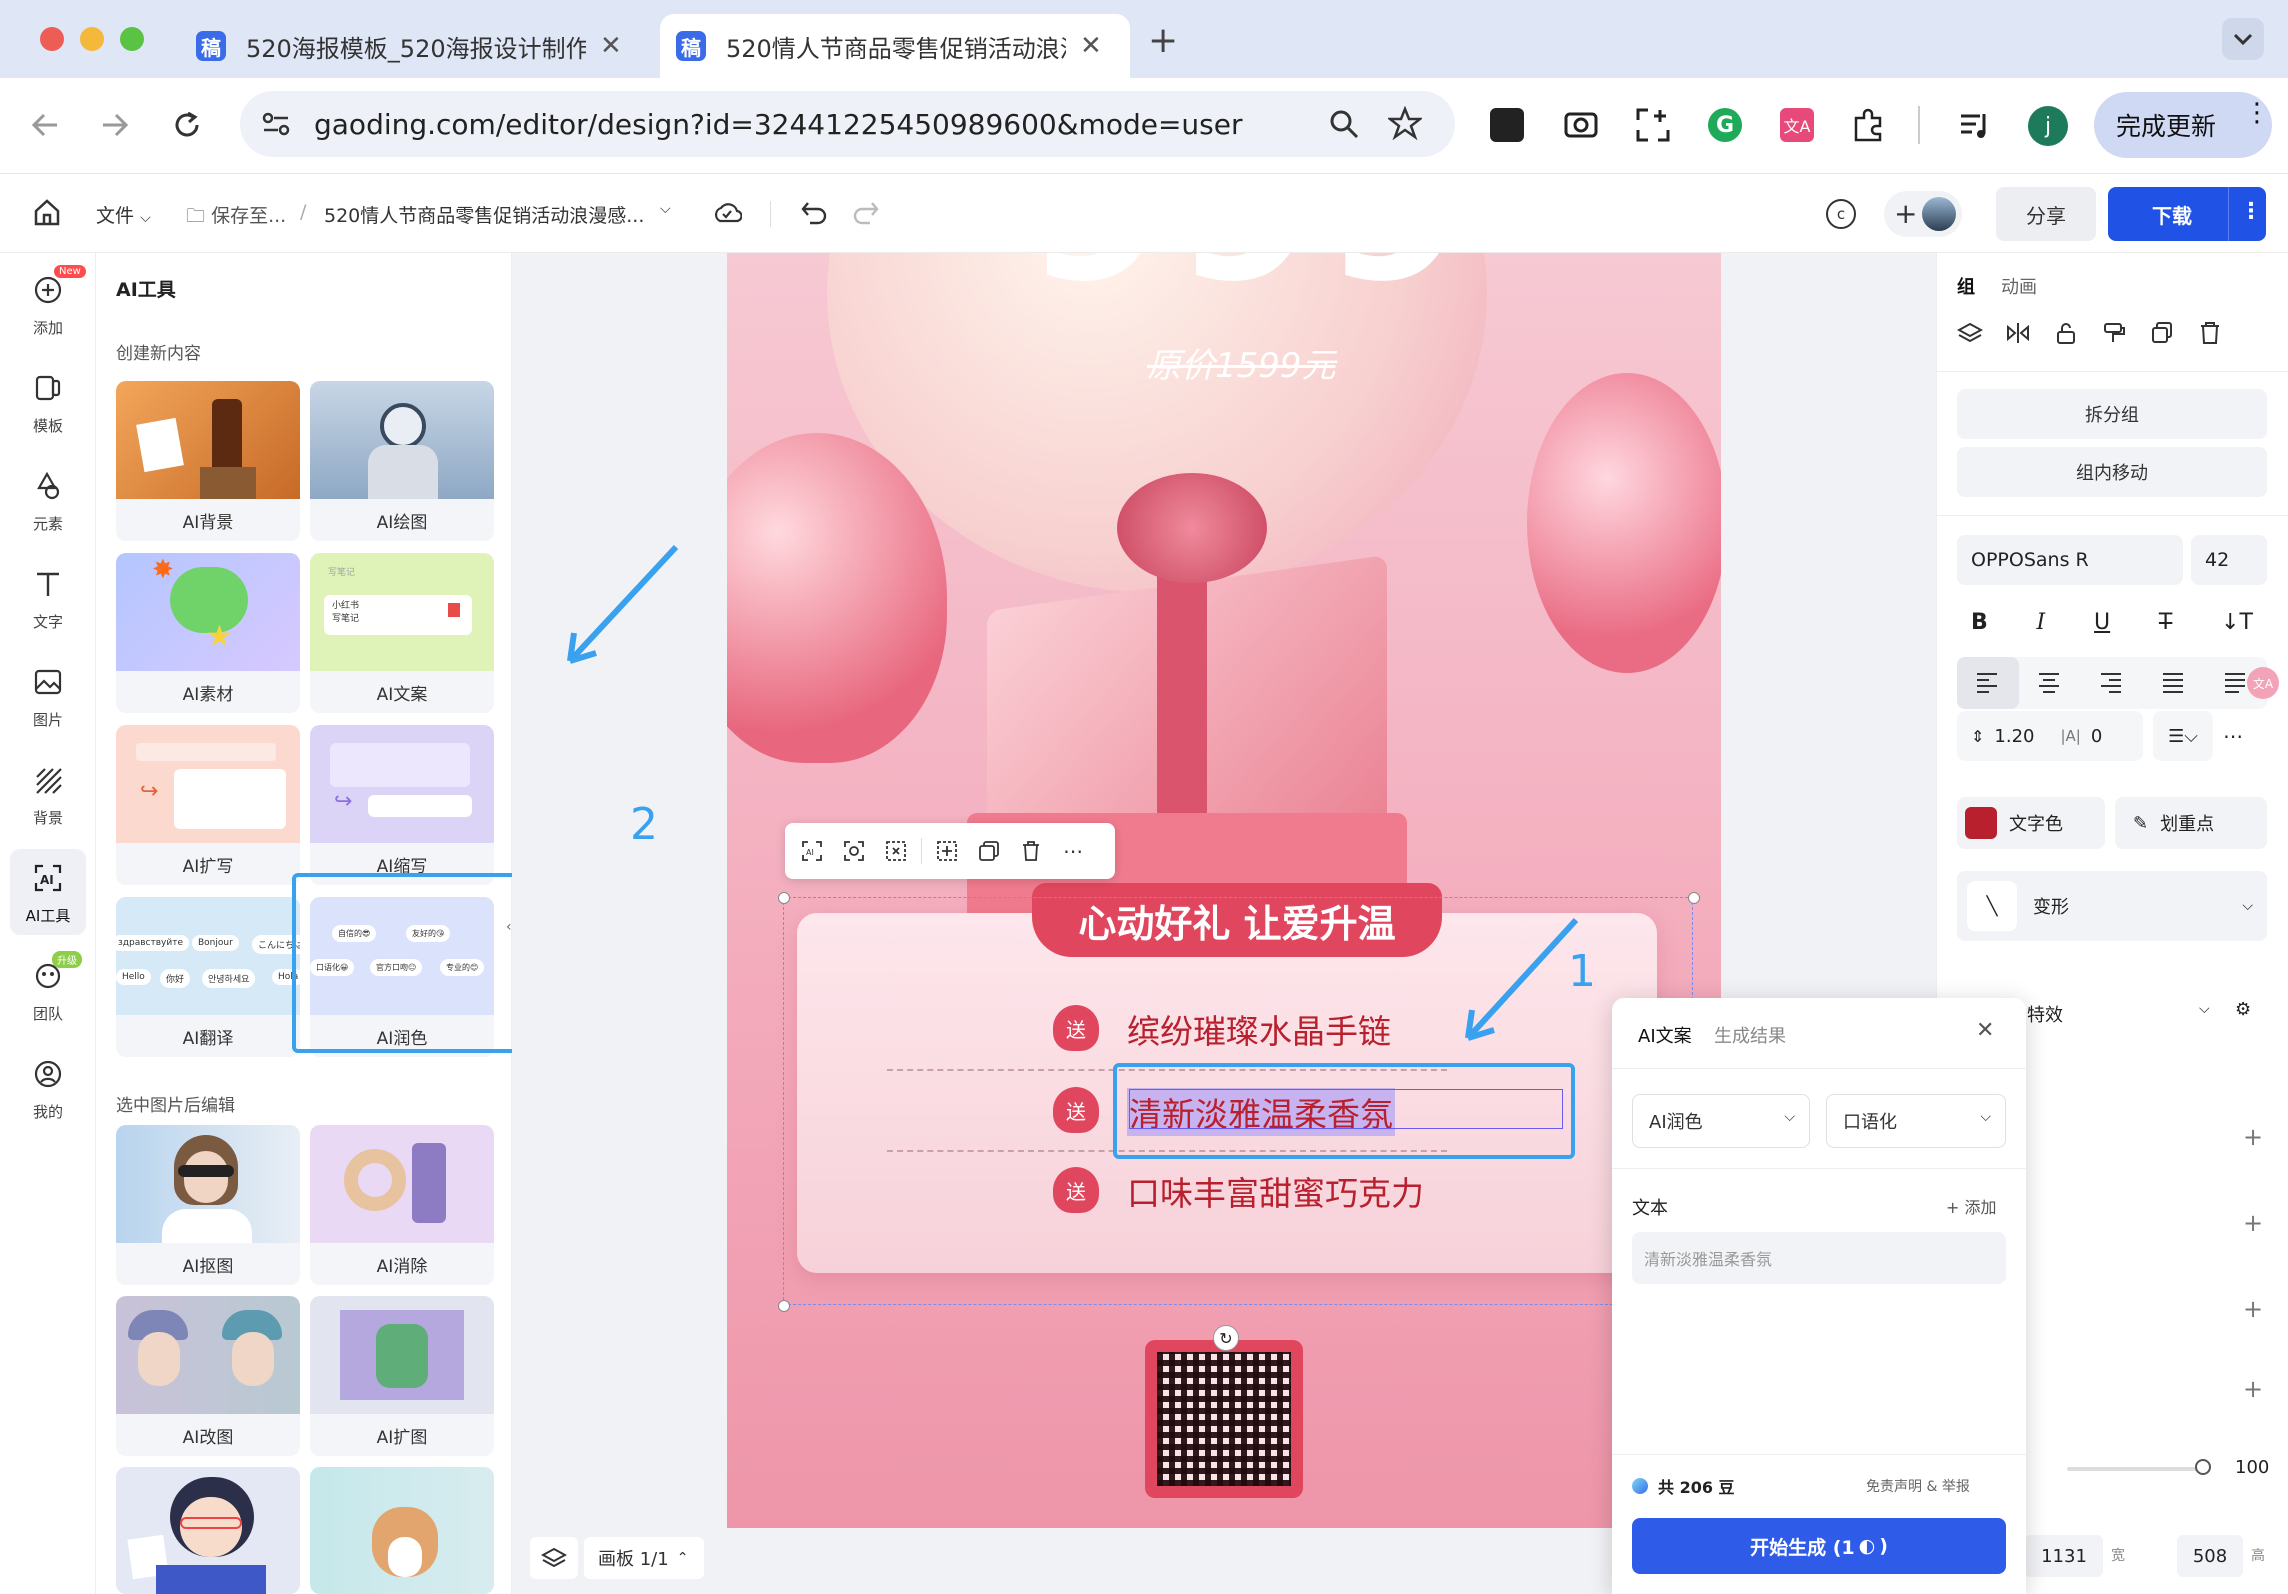  Describe the element at coordinates (2252, 1467) in the screenshot. I see `opacity-value: 100` at that location.